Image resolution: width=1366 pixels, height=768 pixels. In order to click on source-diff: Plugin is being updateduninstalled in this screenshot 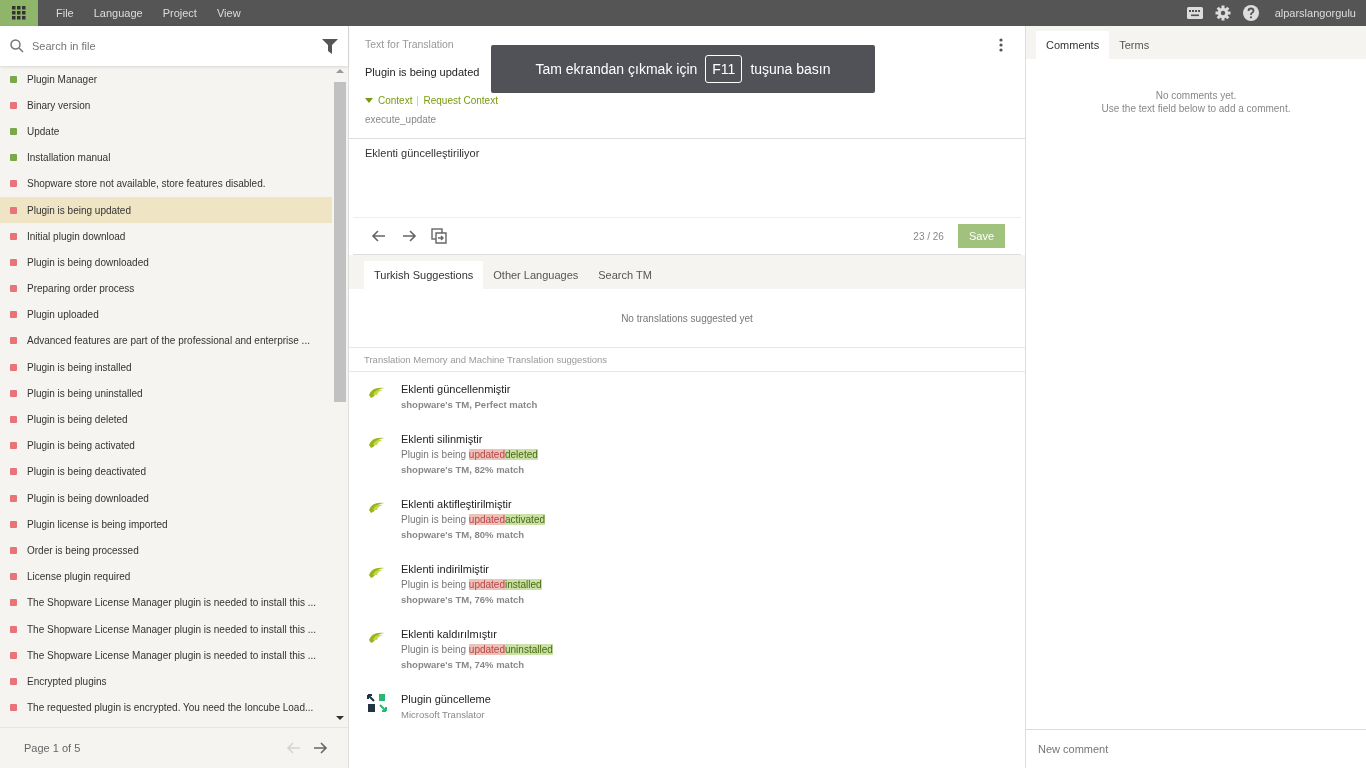, I will do `click(477, 649)`.